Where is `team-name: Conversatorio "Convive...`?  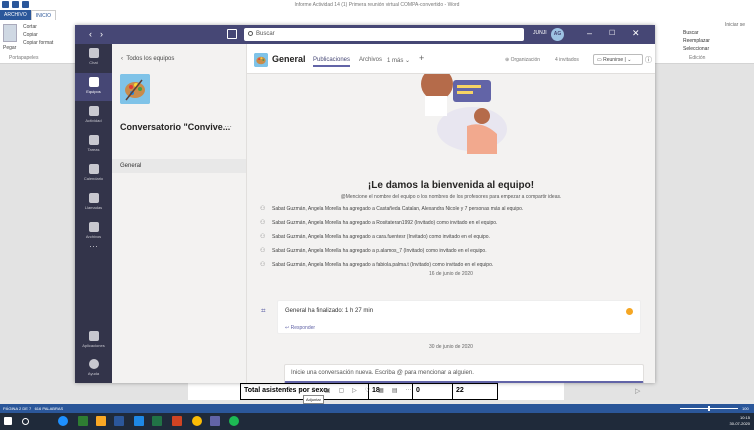 team-name: Conversatorio "Convive... is located at coordinates (175, 127).